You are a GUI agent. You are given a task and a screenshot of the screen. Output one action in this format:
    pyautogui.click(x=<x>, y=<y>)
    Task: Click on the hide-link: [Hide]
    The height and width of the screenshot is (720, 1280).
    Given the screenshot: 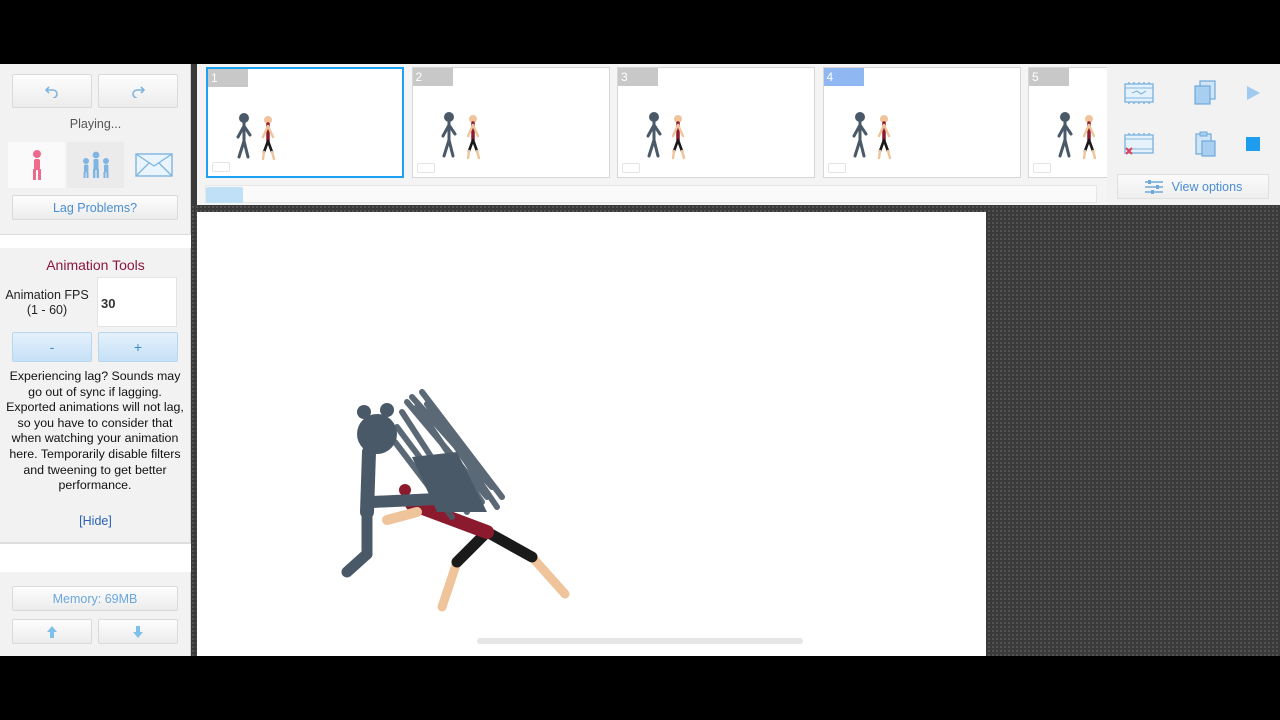 What is the action you would take?
    pyautogui.click(x=95, y=521)
    